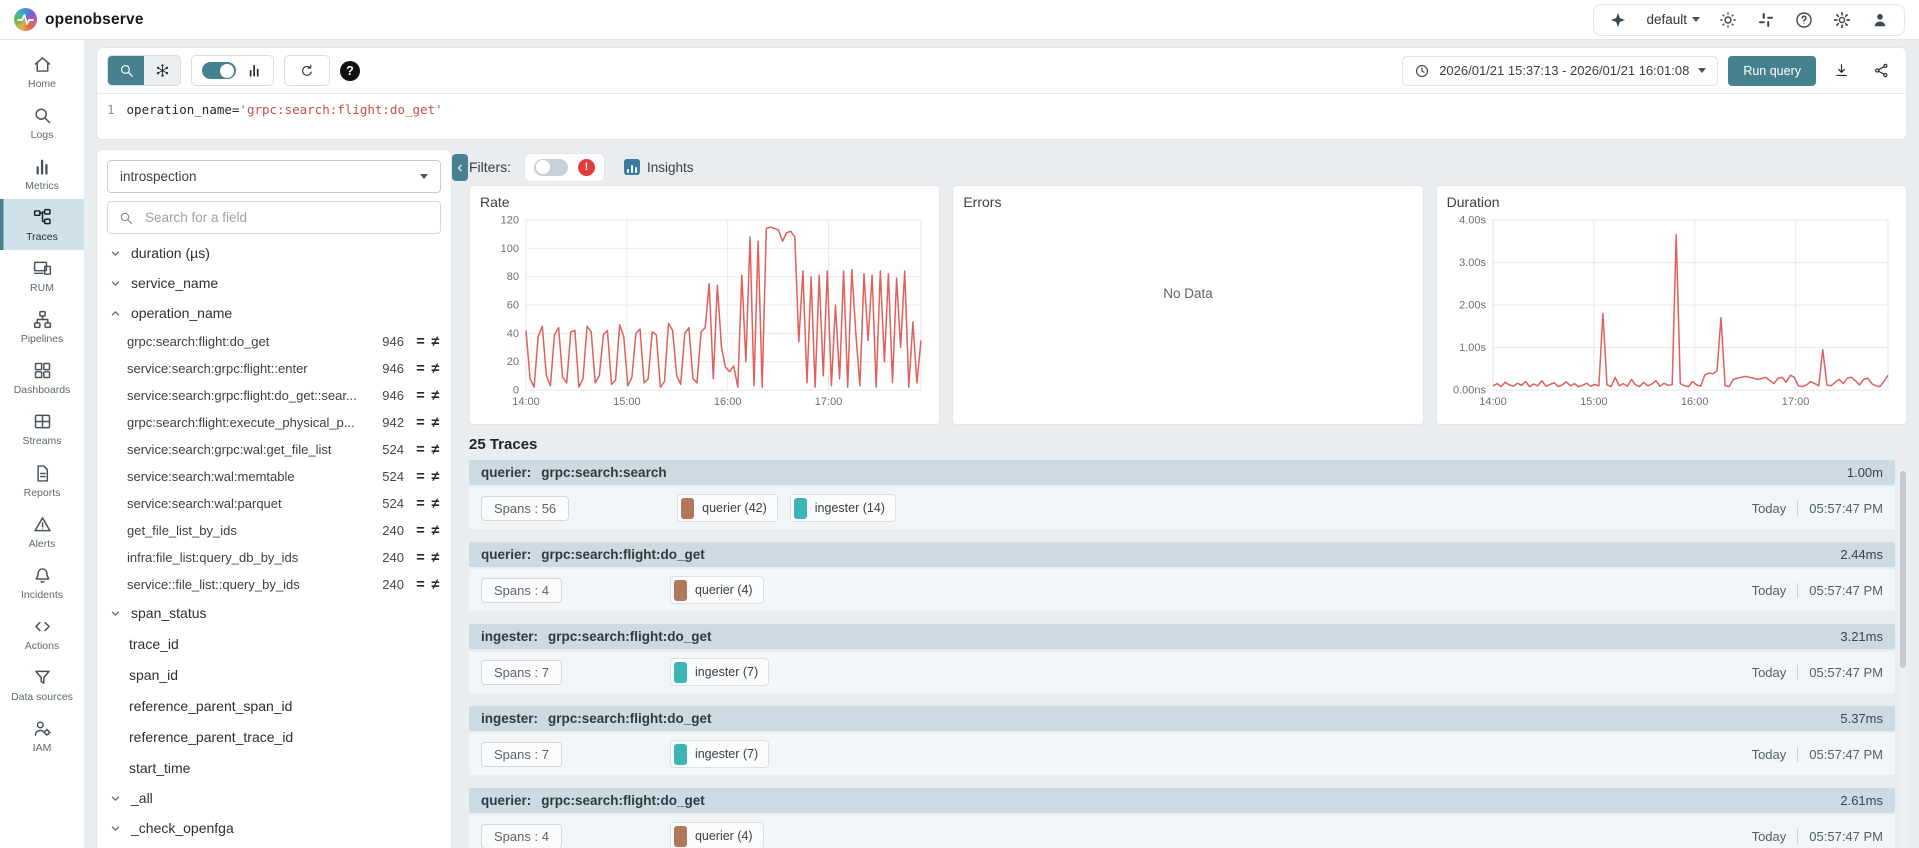  Describe the element at coordinates (274, 341) in the screenshot. I see `field-value-row: grpc:search:flight:do_get 946 = ≠` at that location.